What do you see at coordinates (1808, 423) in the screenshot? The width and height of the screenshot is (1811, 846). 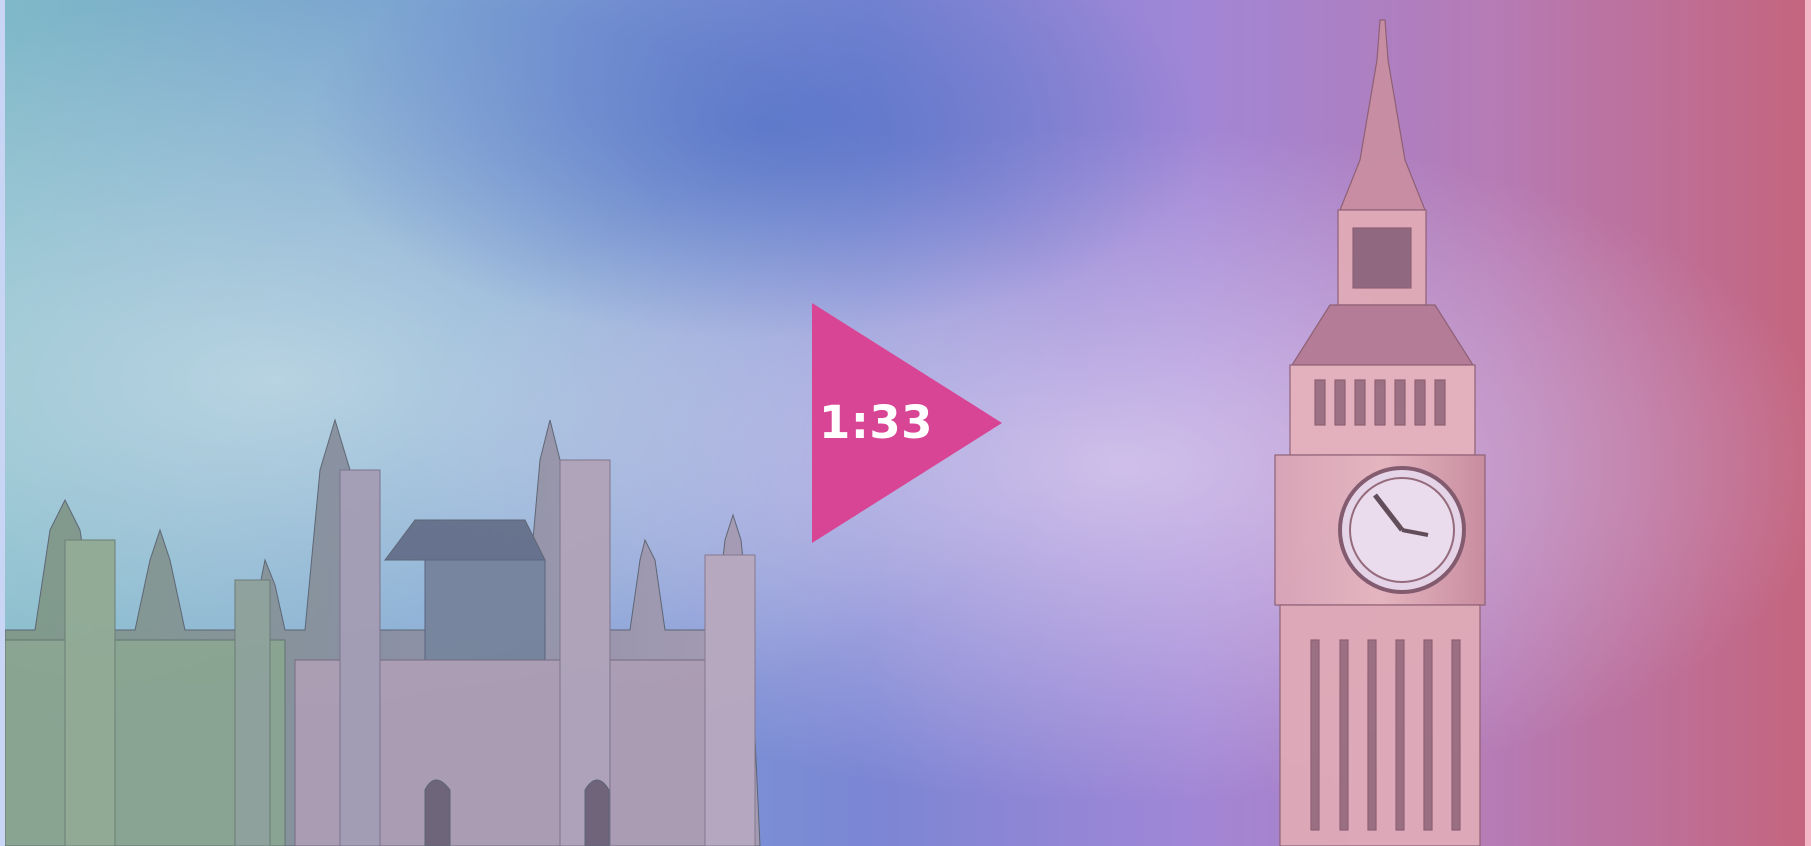 I see `right-edge-strip` at bounding box center [1808, 423].